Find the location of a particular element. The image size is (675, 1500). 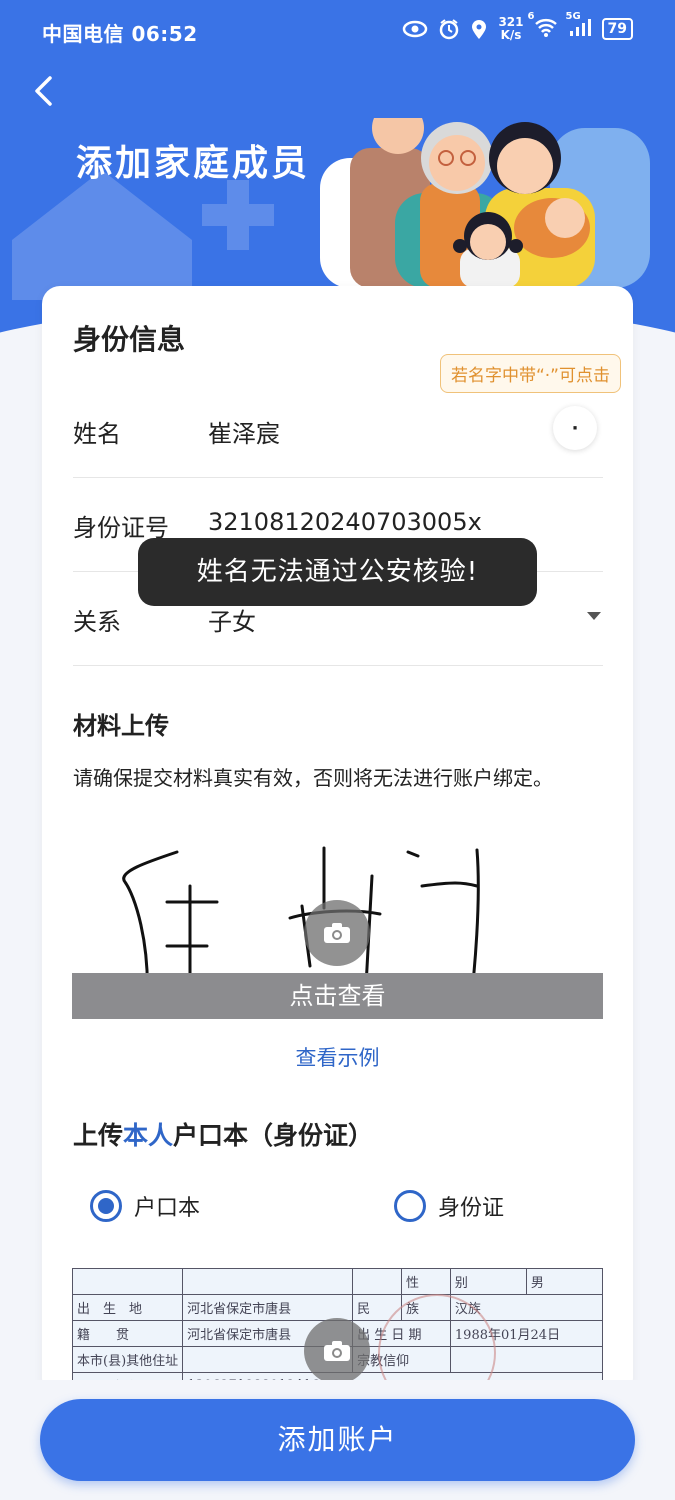

wifi-gen: 6 is located at coordinates (531, 16).